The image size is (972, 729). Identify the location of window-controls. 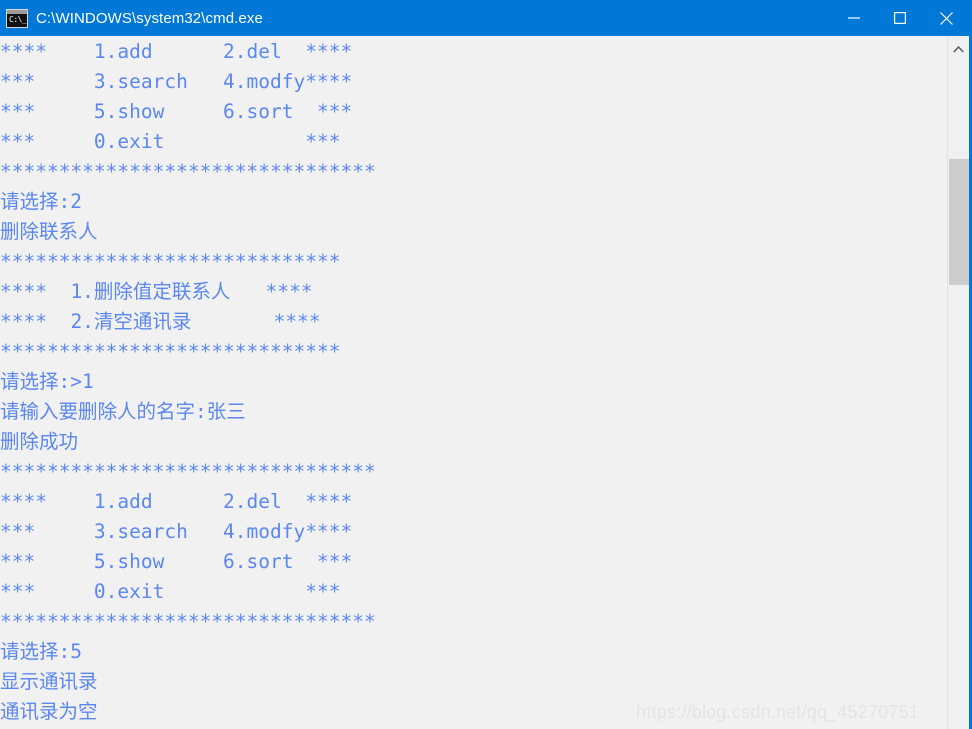
(900, 18).